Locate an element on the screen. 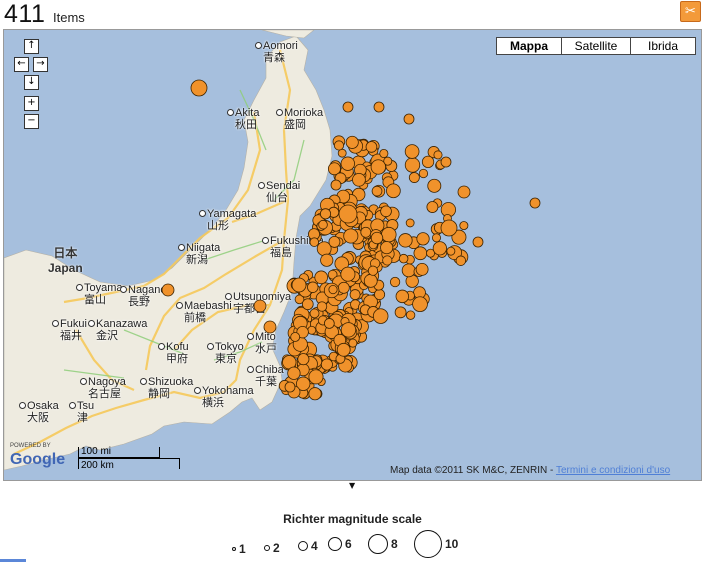  scissors-icon: ✂ is located at coordinates (690, 11).